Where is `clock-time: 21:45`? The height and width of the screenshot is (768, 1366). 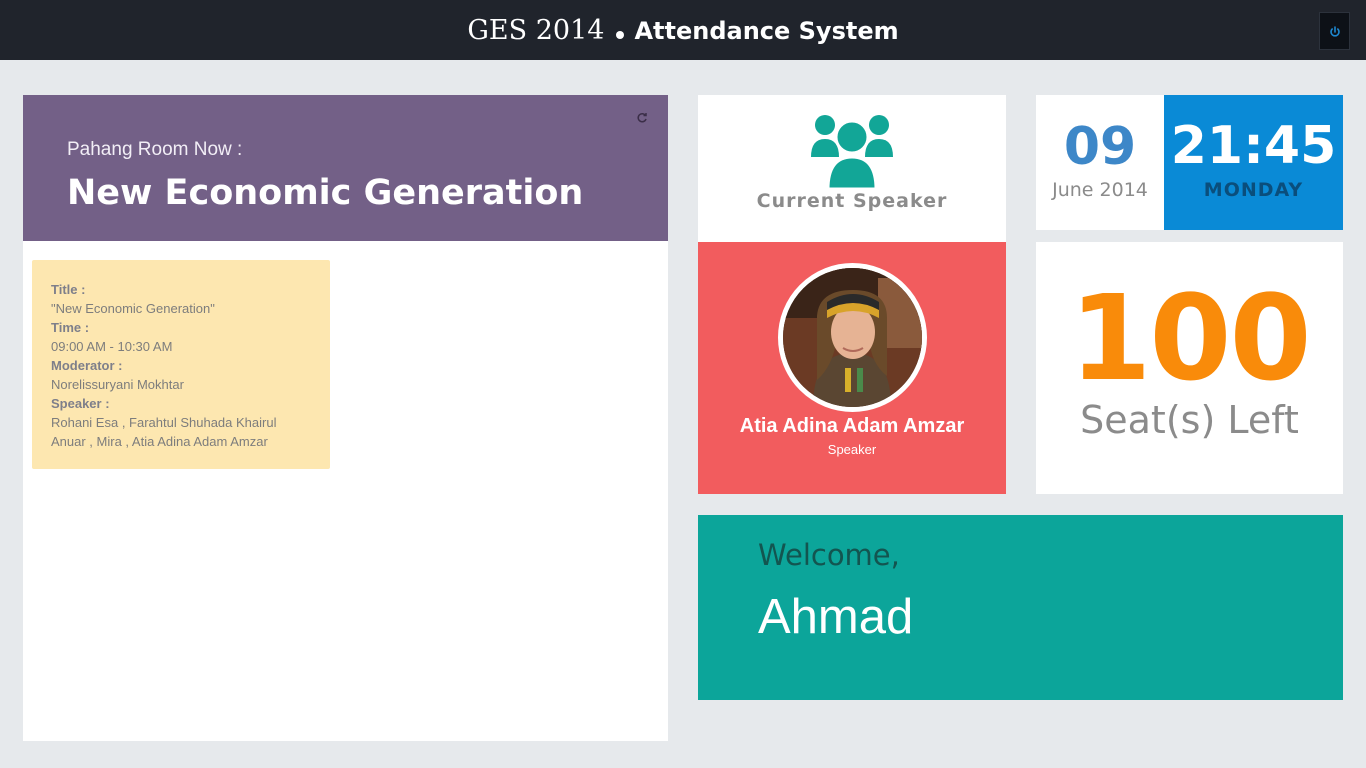
clock-time: 21:45 is located at coordinates (1253, 146).